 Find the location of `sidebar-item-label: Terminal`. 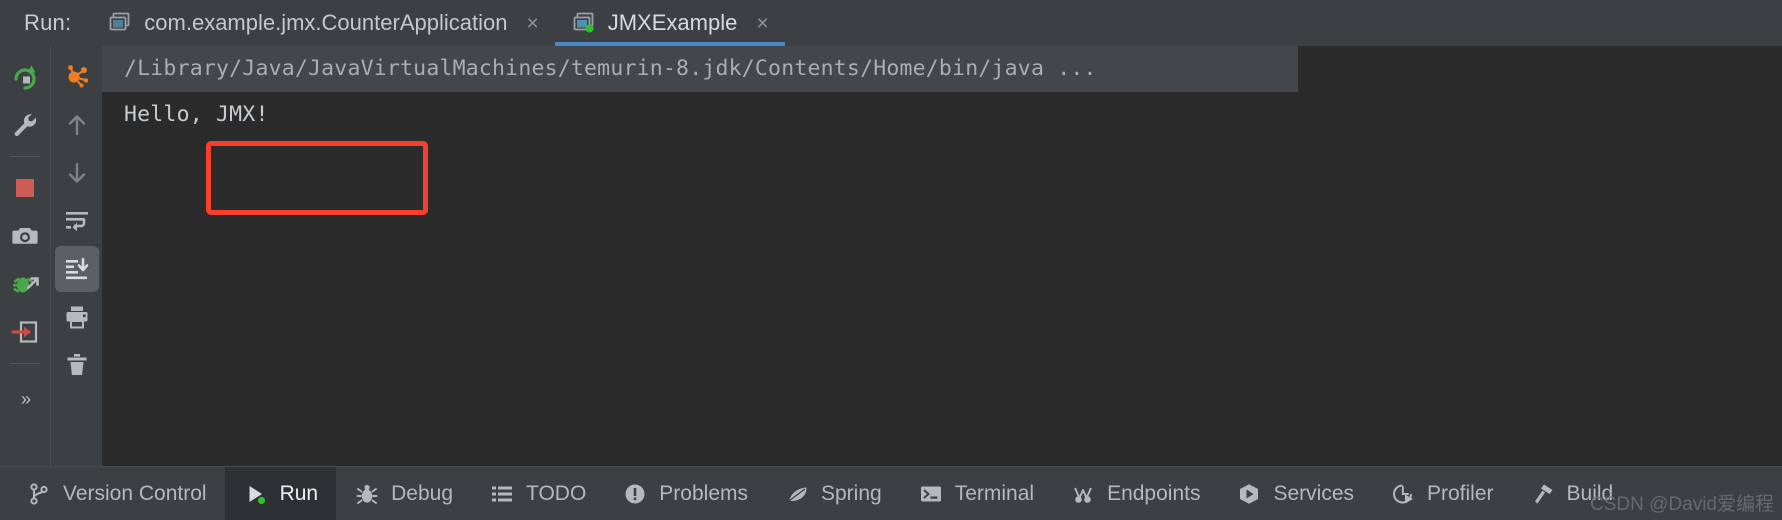

sidebar-item-label: Terminal is located at coordinates (994, 493).